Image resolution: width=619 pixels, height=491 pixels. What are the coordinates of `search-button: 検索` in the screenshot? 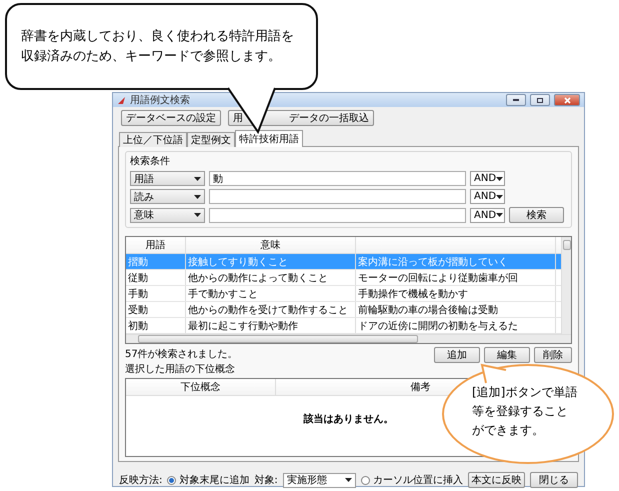 It's located at (536, 215).